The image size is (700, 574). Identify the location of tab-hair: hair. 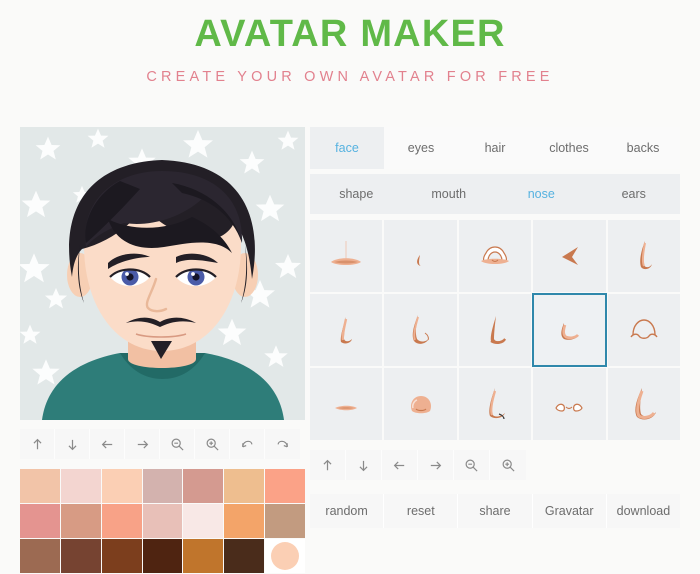
(495, 148).